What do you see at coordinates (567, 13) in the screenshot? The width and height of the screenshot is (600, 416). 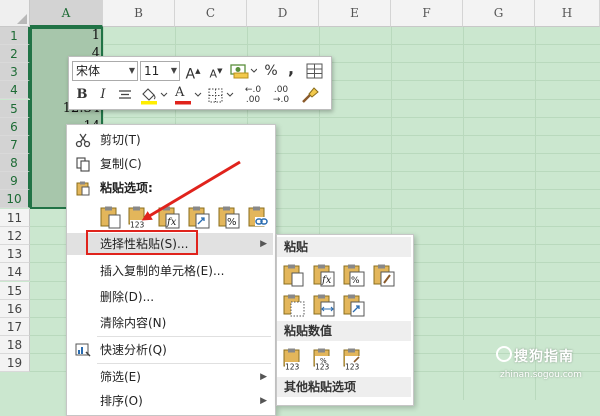 I see `column-header-h: H` at bounding box center [567, 13].